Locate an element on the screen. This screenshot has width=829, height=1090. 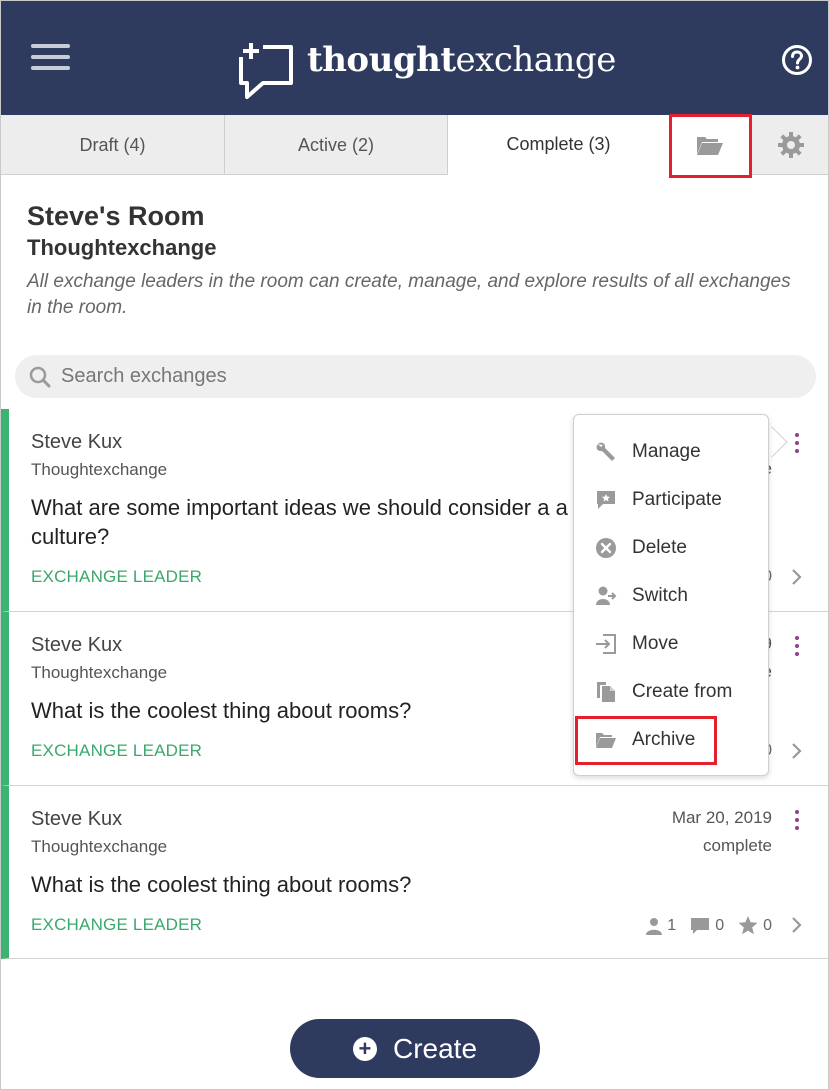
create-button: + Create is located at coordinates (415, 1048).